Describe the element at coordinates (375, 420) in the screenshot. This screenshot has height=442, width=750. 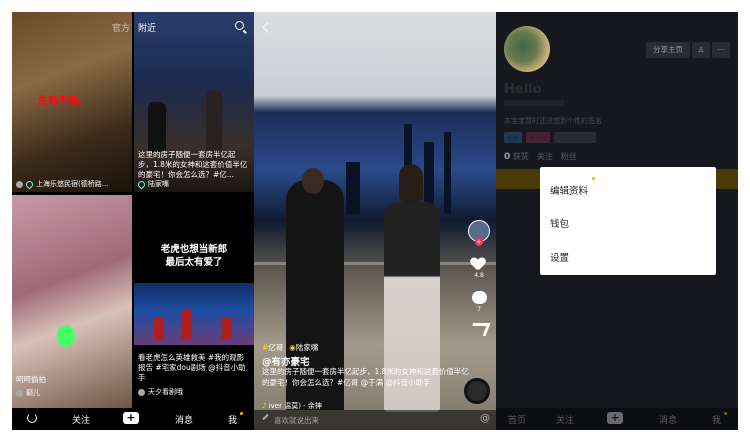
I see `comment-bar: 喜欢就说出来 @` at that location.